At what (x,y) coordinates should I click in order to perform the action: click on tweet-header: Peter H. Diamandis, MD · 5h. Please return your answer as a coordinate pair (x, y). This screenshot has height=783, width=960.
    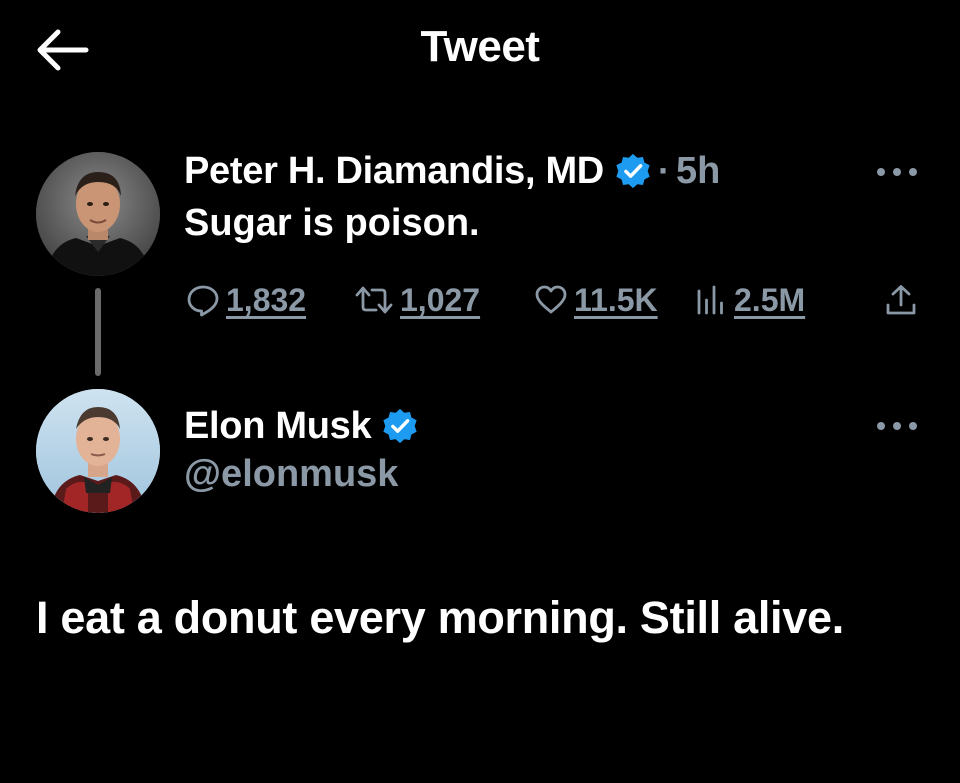
    Looking at the image, I should click on (452, 171).